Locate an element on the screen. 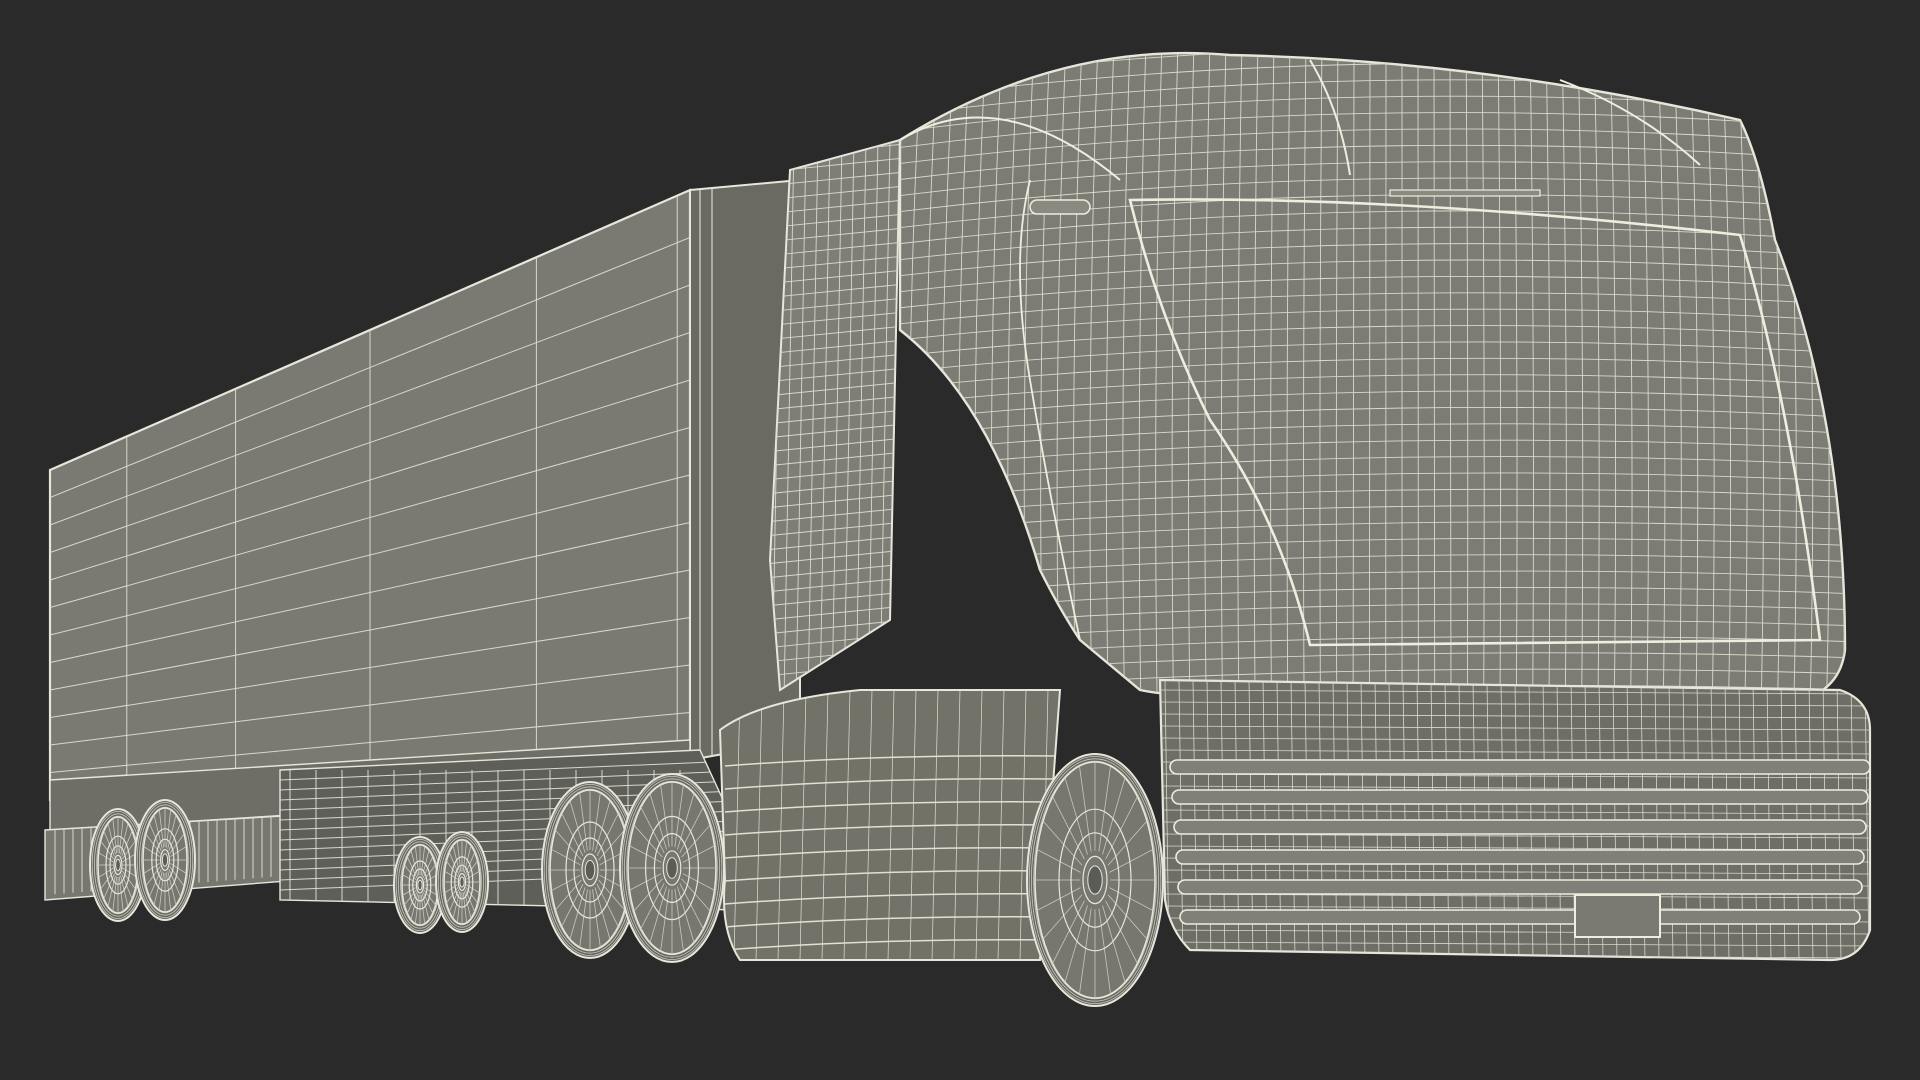  front-bumper-grille is located at coordinates (1515, 820).